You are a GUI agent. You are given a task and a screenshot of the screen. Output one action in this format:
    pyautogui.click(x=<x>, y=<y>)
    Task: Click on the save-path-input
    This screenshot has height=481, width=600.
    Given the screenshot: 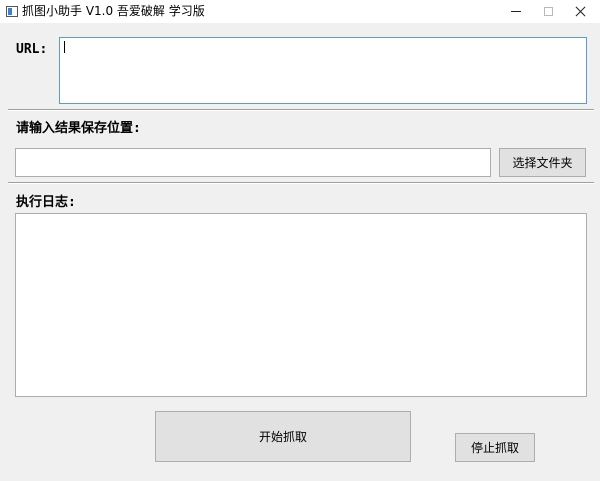 What is the action you would take?
    pyautogui.click(x=253, y=162)
    